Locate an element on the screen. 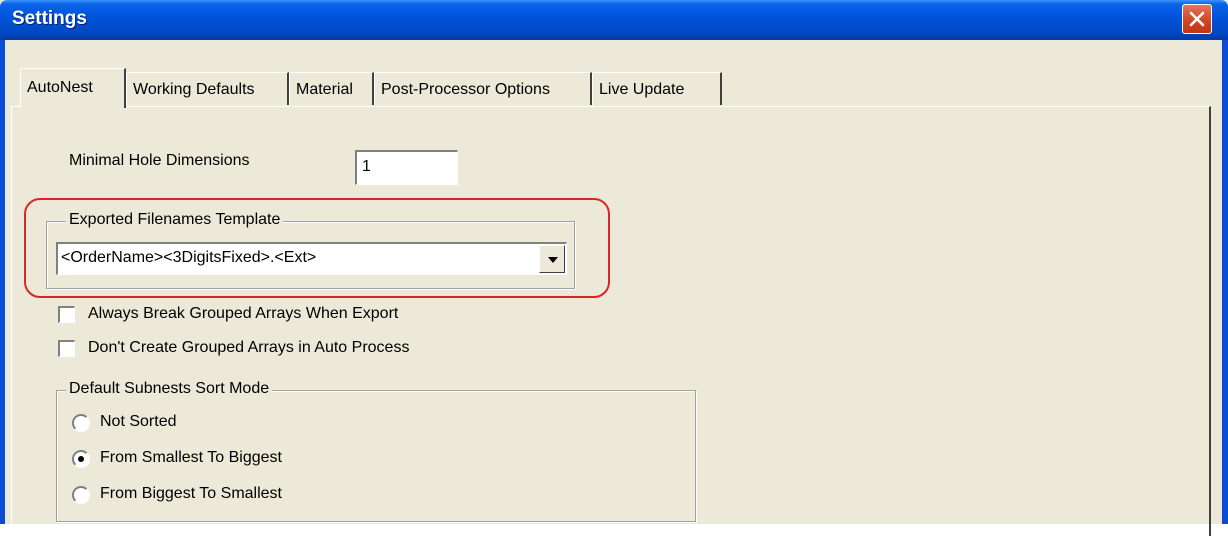  tab-label: Post-Processor Options is located at coordinates (465, 89).